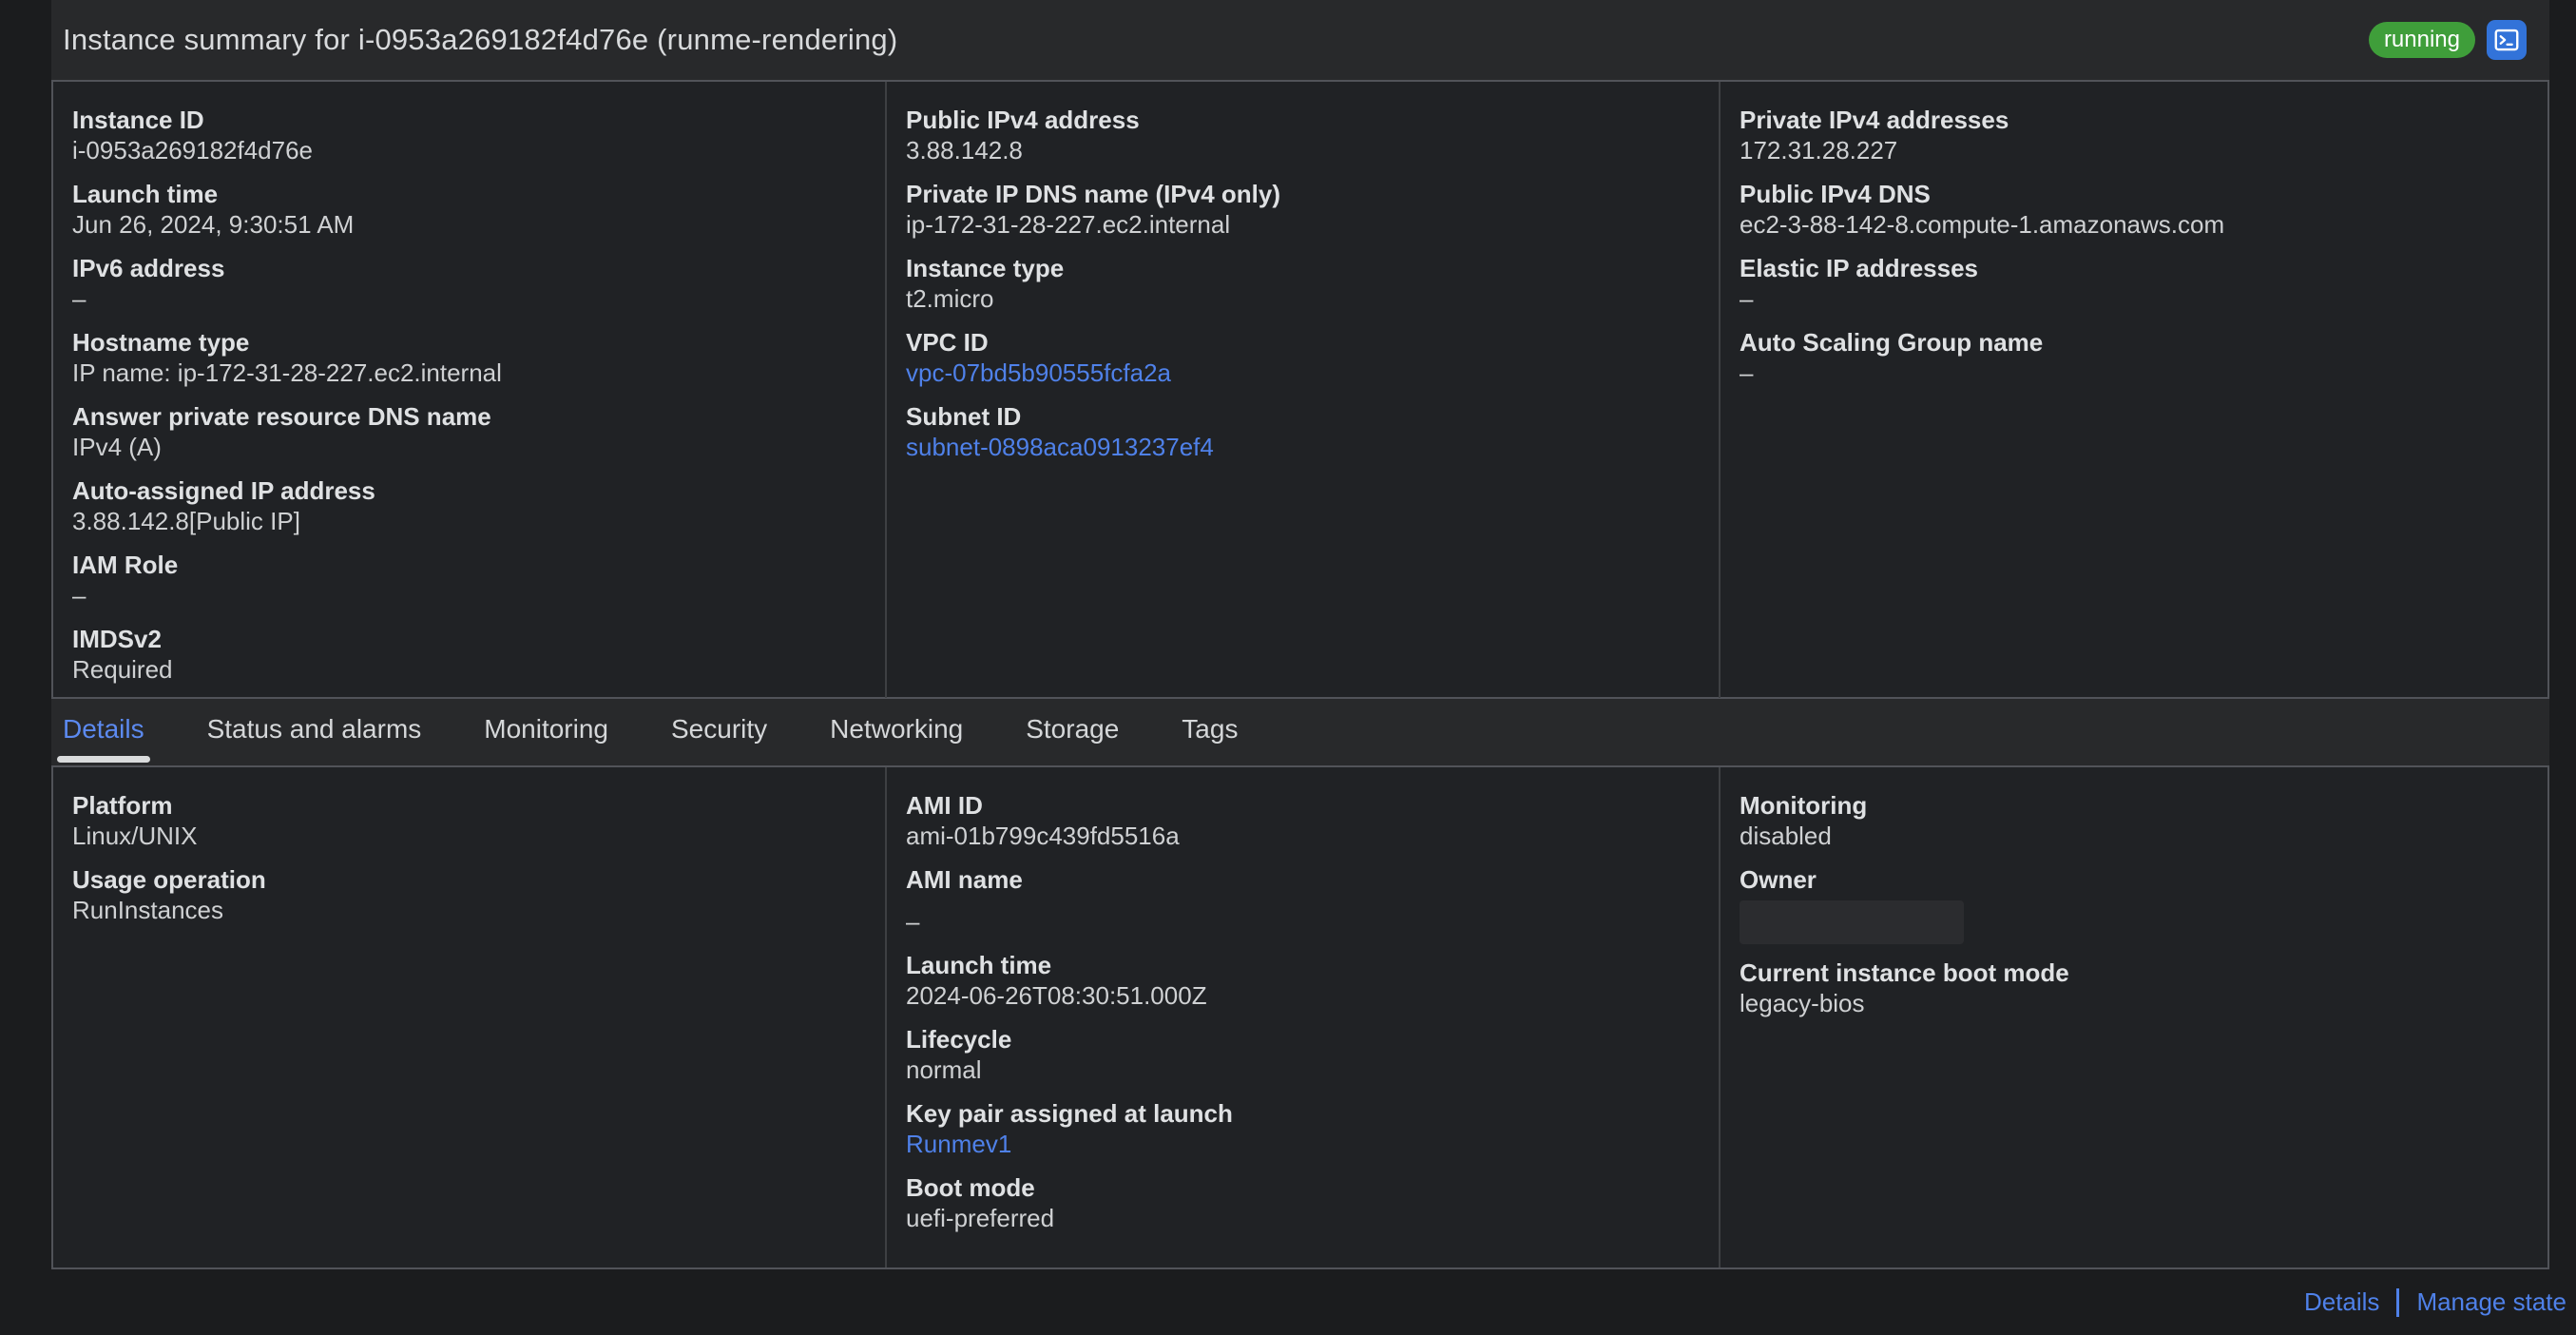  I want to click on field-value: ip-172-31-28-227.ec2.internal, so click(1068, 224).